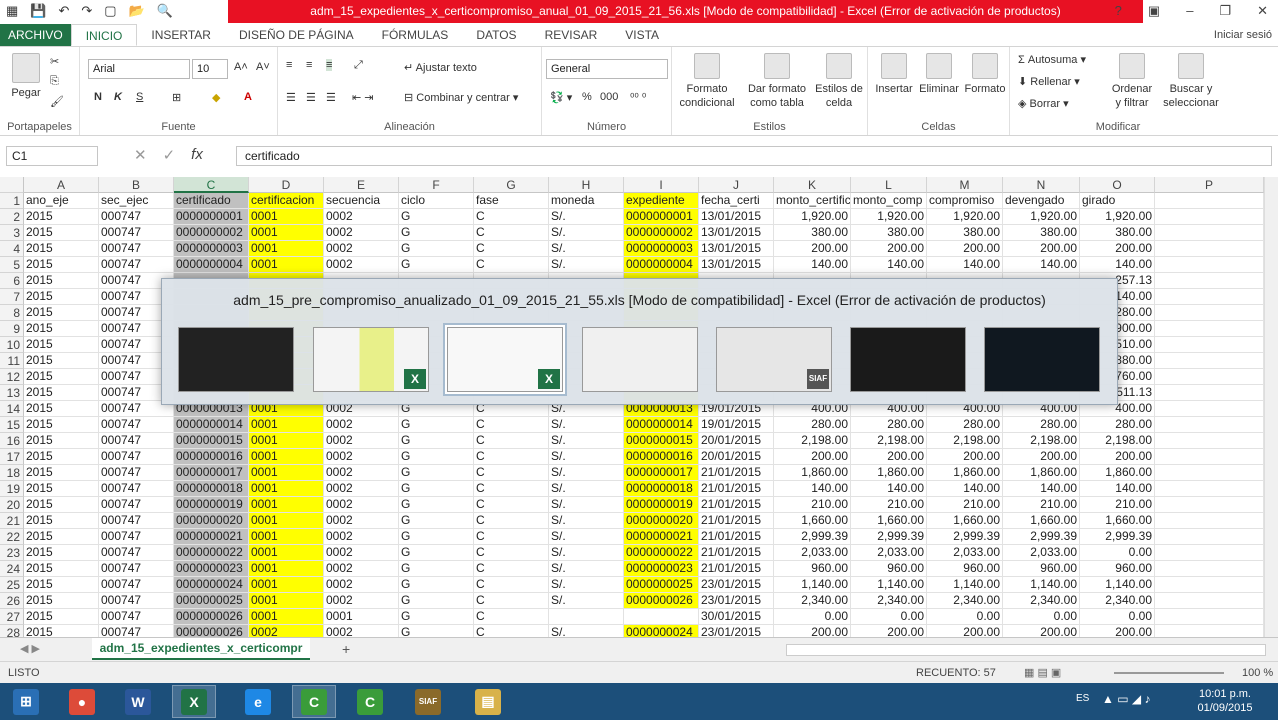  I want to click on undo-icon: ↶, so click(63, 11).